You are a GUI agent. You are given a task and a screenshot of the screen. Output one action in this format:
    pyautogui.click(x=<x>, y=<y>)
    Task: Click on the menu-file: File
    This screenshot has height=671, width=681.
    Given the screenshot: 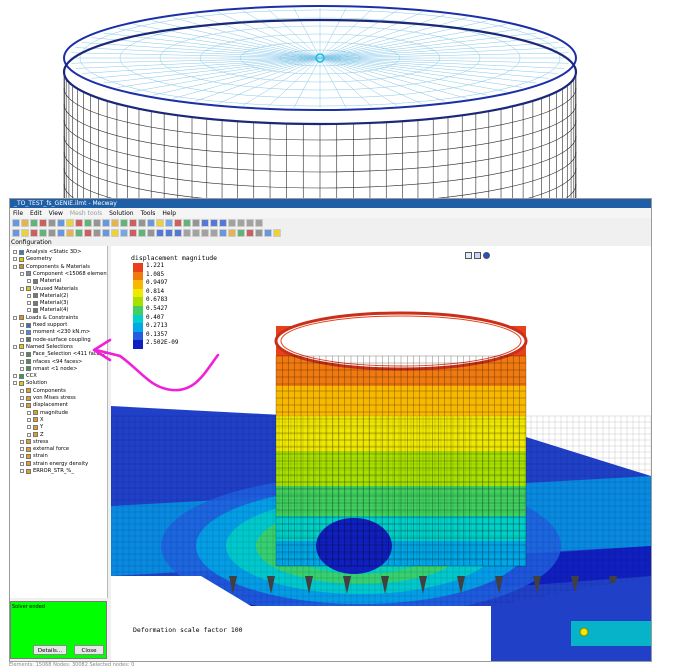 What is the action you would take?
    pyautogui.click(x=18, y=213)
    